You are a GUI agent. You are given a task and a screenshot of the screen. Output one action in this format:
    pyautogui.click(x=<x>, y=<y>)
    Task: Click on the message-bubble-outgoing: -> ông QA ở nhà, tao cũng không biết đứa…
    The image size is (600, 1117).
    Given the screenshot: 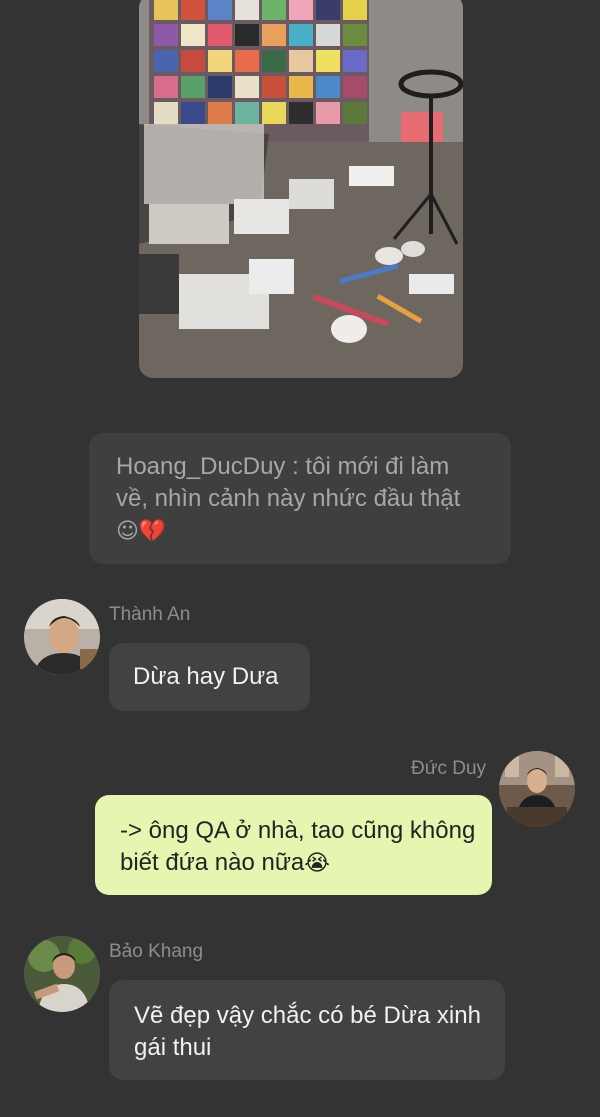 What is the action you would take?
    pyautogui.click(x=293, y=845)
    